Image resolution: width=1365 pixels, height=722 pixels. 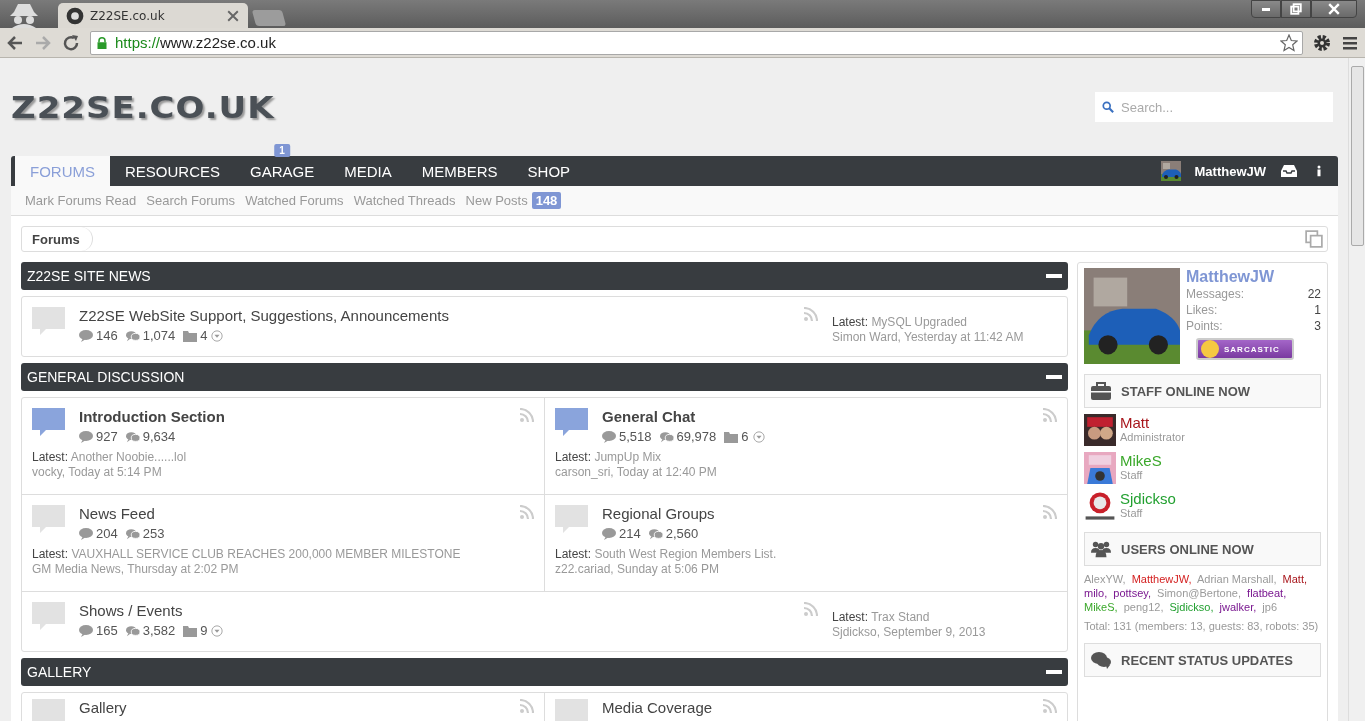 What do you see at coordinates (434, 315) in the screenshot?
I see `forum-title: Z22SE WebSite Support, Suggestions, Announcements` at bounding box center [434, 315].